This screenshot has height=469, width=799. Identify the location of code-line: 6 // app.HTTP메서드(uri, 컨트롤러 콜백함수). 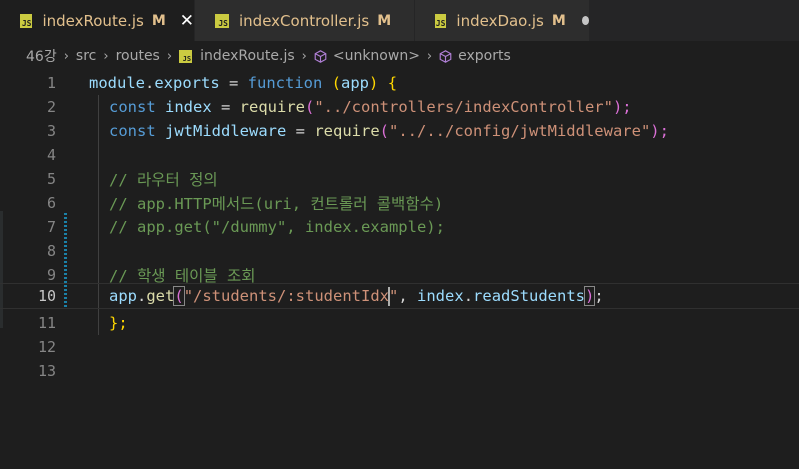
(399, 203).